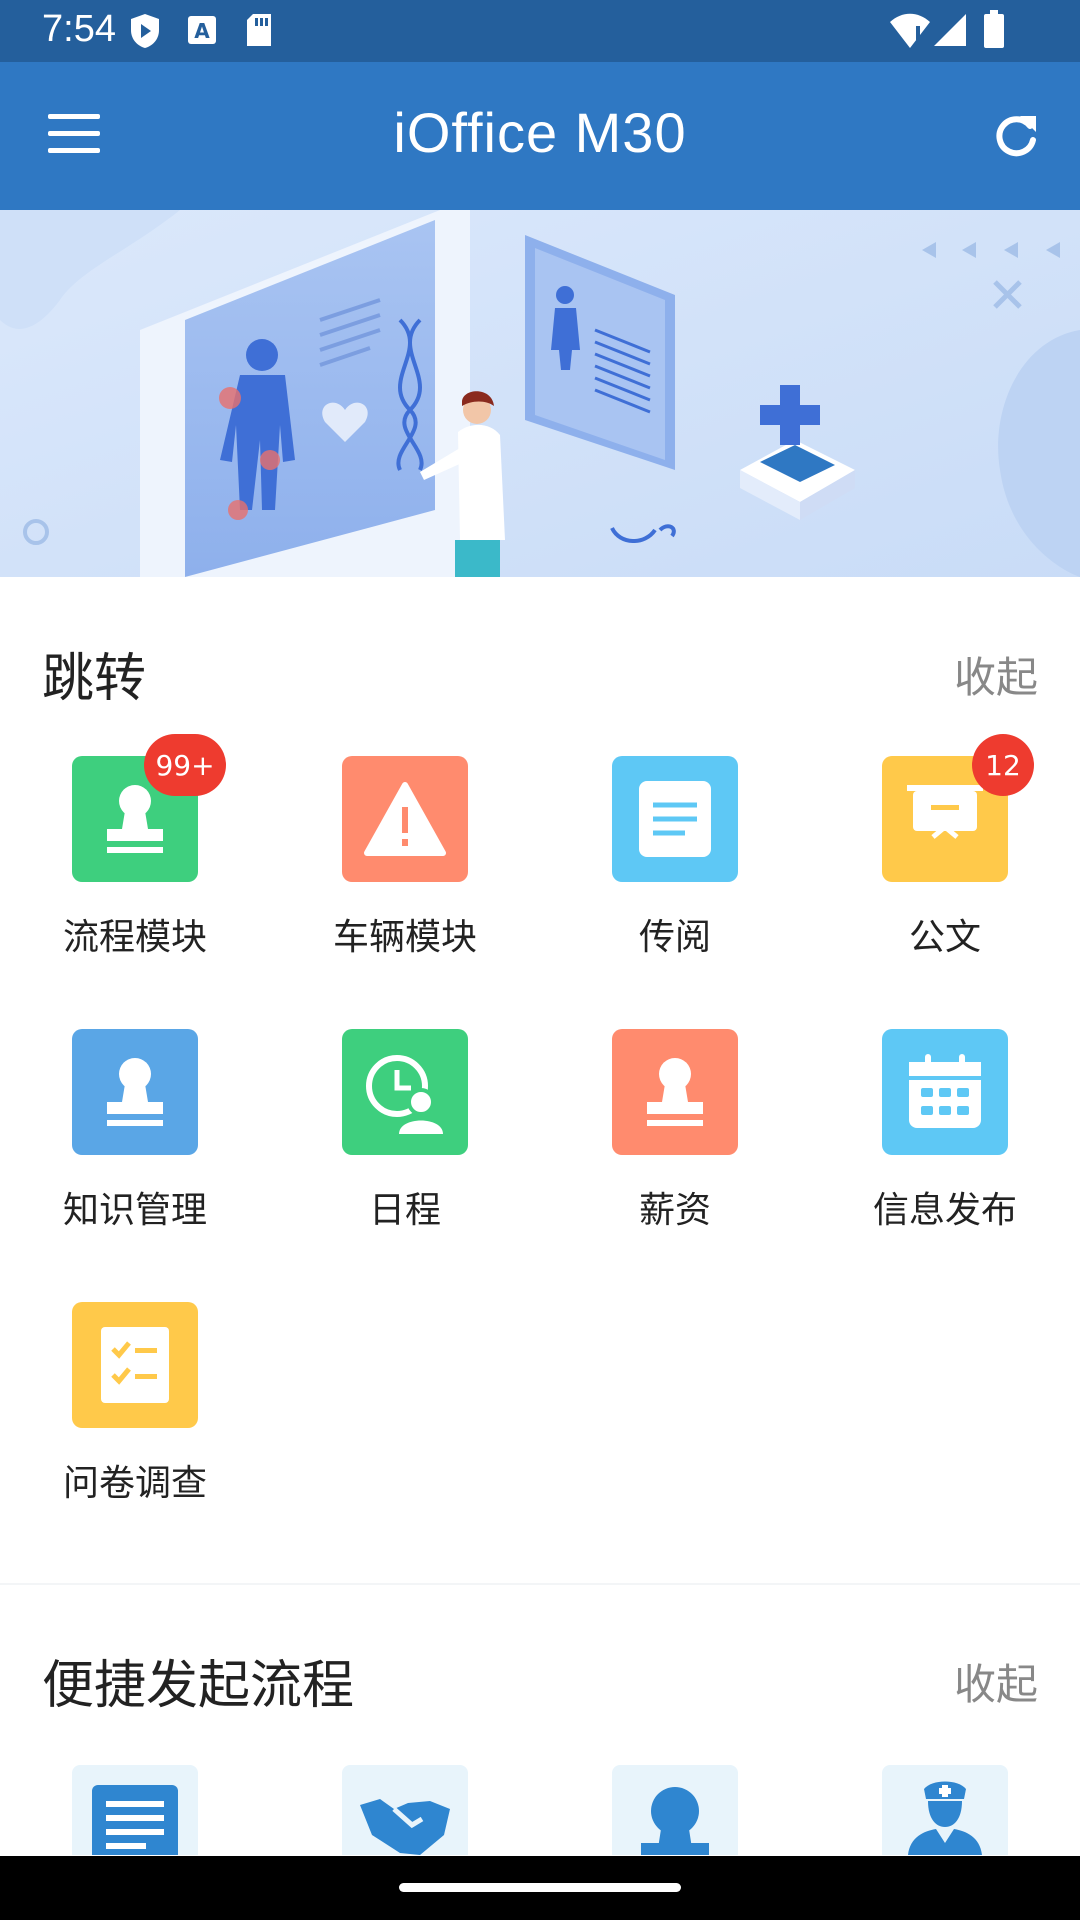 This screenshot has width=1080, height=1920. Describe the element at coordinates (674, 1210) in the screenshot. I see `grid-item-label: 薪资` at that location.